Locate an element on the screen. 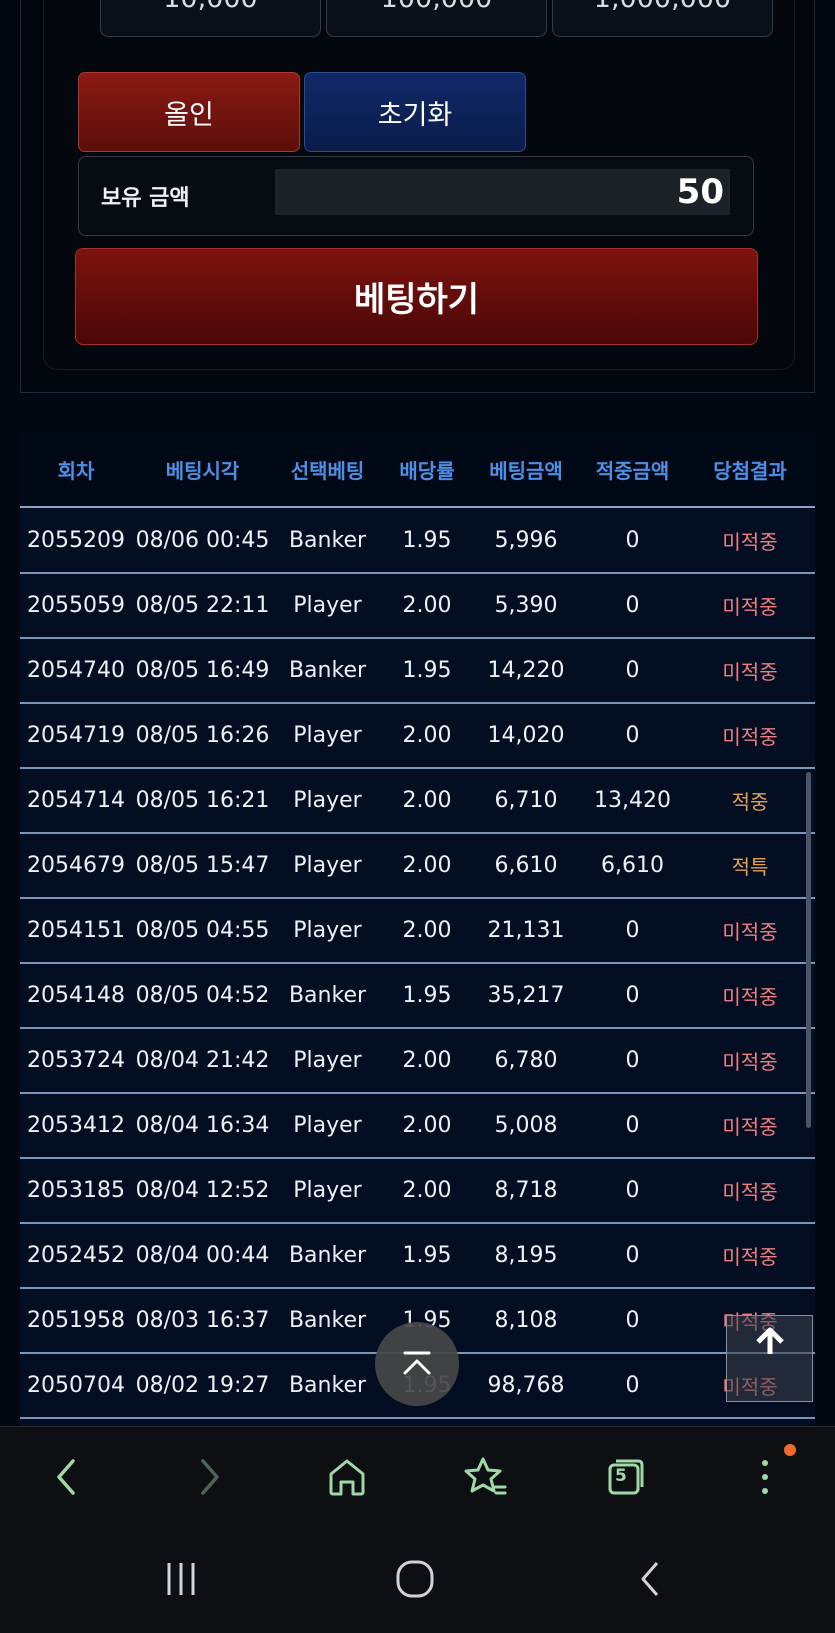 Image resolution: width=835 pixels, height=1633 pixels. round-cell: 2054719 is located at coordinates (76, 735).